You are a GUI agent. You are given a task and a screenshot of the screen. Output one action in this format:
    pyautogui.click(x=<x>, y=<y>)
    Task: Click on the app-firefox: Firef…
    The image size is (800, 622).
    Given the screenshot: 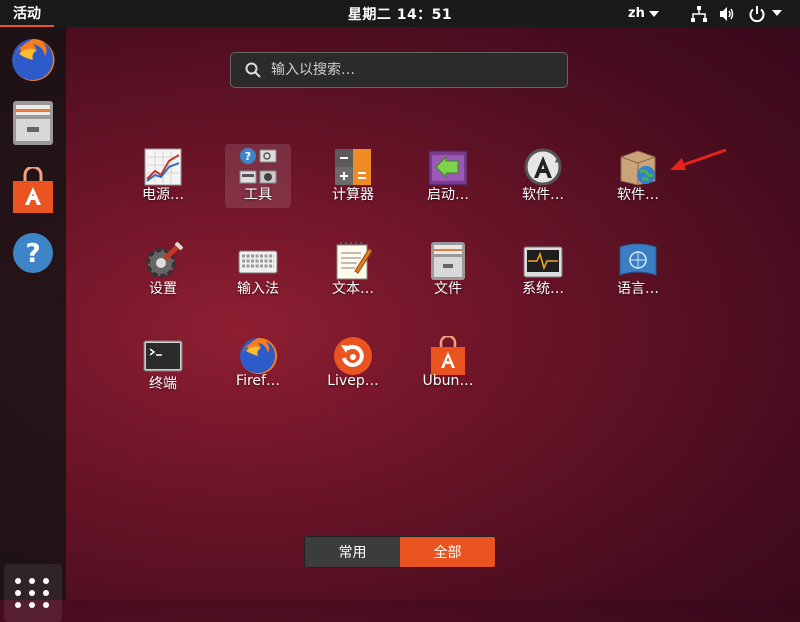 What is the action you would take?
    pyautogui.click(x=258, y=366)
    